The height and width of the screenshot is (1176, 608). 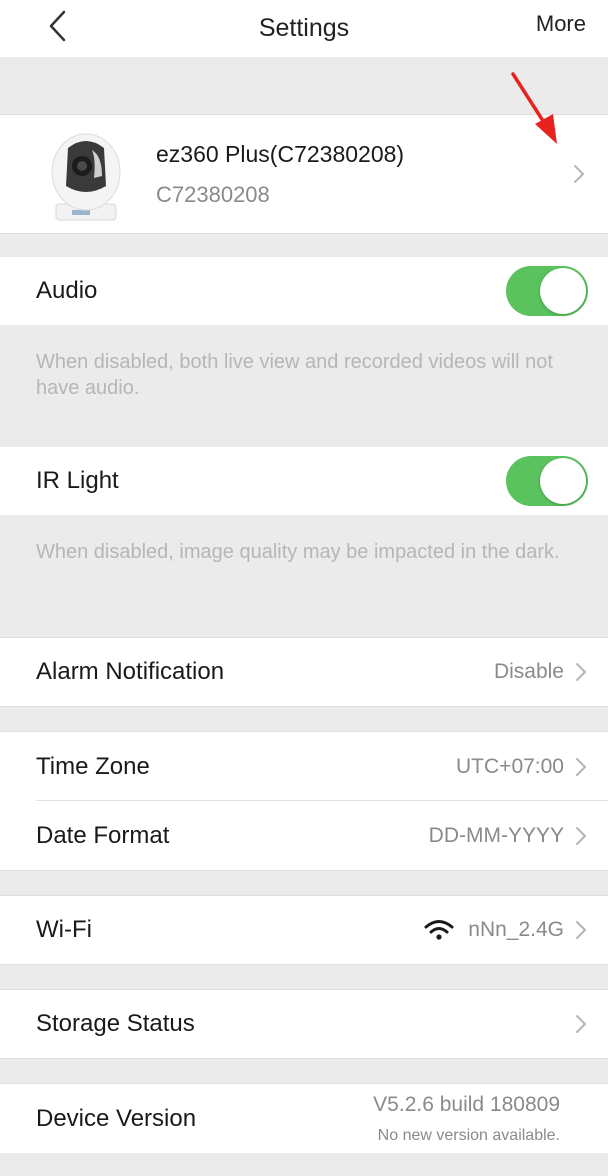 What do you see at coordinates (496, 835) in the screenshot?
I see `date-format-value: DD-MM-YYYY` at bounding box center [496, 835].